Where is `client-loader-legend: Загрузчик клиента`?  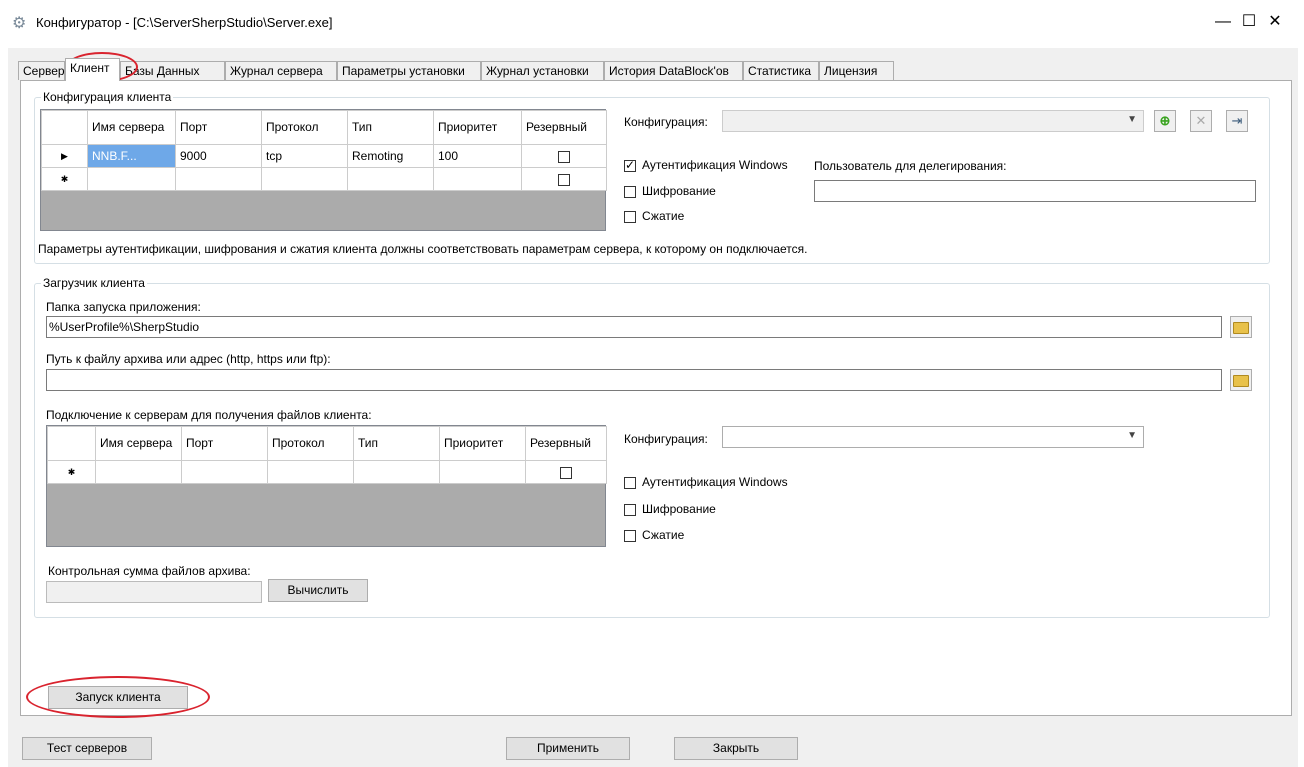
client-loader-legend: Загрузчик клиента is located at coordinates (94, 283).